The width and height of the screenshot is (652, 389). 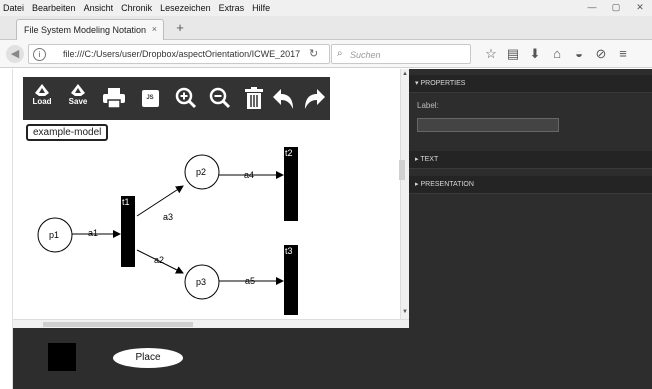 I want to click on text-section-header: ▸ TEXT, so click(x=530, y=160).